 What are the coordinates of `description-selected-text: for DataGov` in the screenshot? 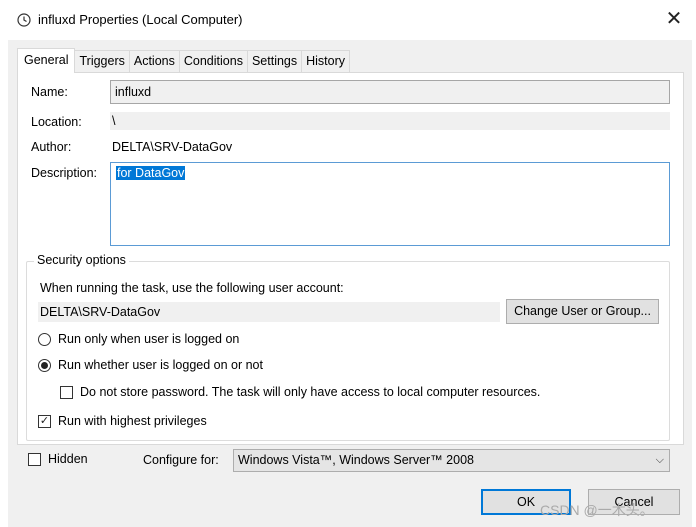 It's located at (151, 173).